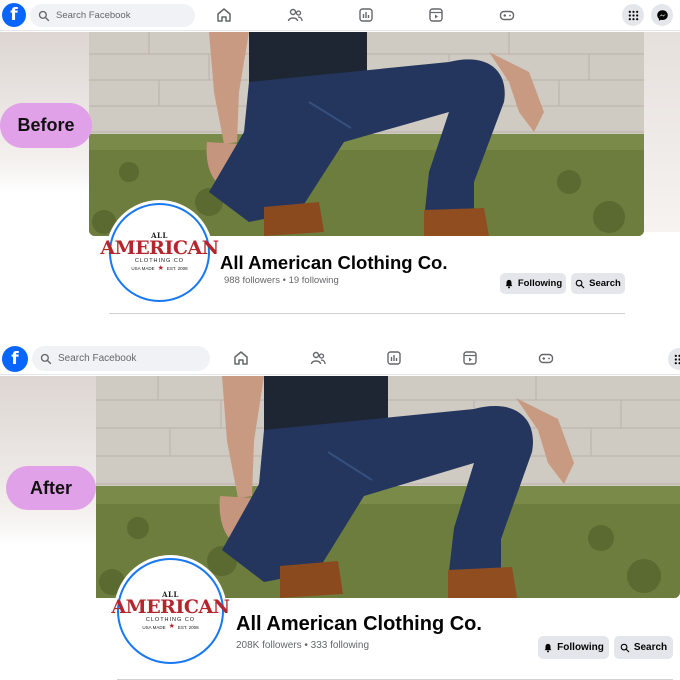 The image size is (680, 680). What do you see at coordinates (51, 488) in the screenshot?
I see `after-label: After` at bounding box center [51, 488].